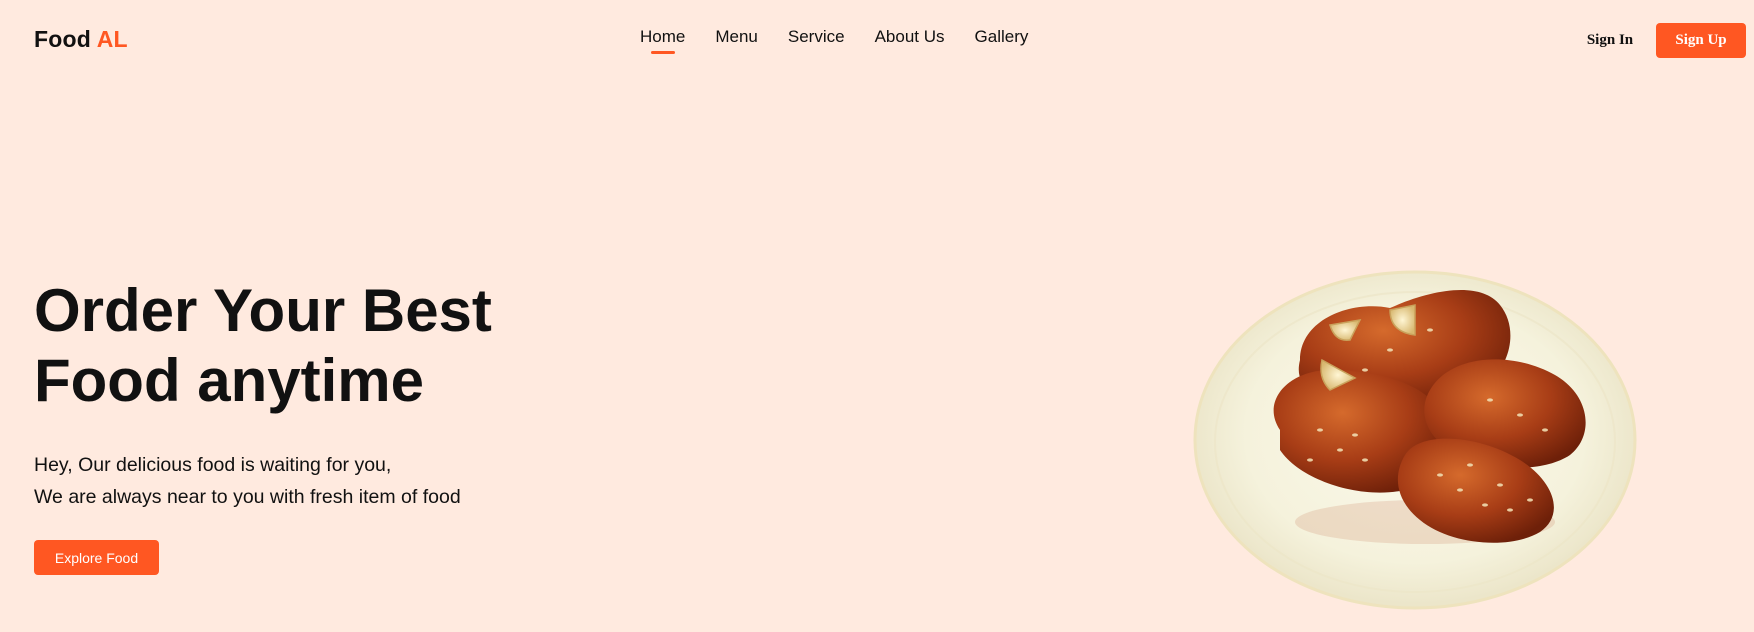 The height and width of the screenshot is (632, 1754). Describe the element at coordinates (1701, 40) in the screenshot. I see `sign-up-button: Sign Up` at that location.